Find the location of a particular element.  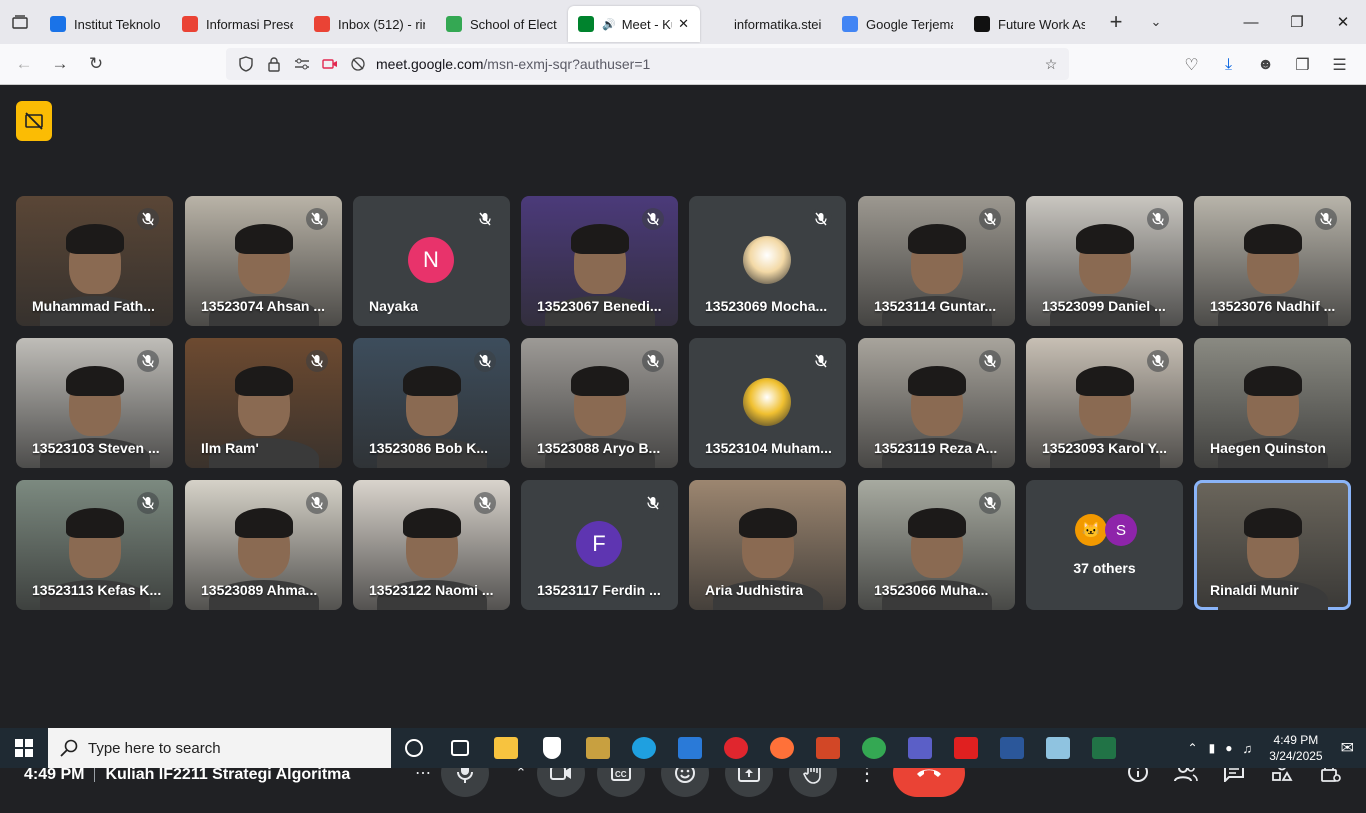

tab-title: Institut Teknologi is located at coordinates (117, 24).